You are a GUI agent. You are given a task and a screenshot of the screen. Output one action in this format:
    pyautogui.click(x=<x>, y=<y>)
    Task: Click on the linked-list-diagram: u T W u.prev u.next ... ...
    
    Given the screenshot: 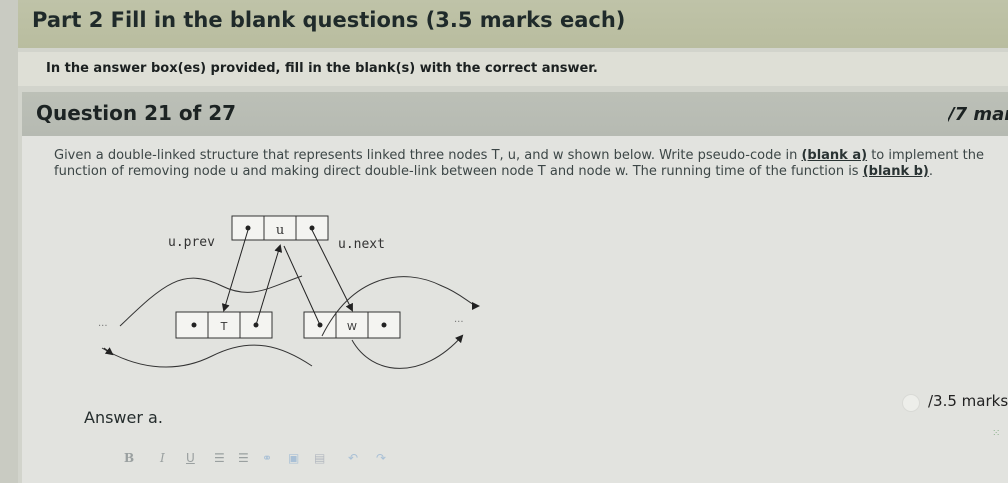 What is the action you would take?
    pyautogui.click(x=289, y=292)
    